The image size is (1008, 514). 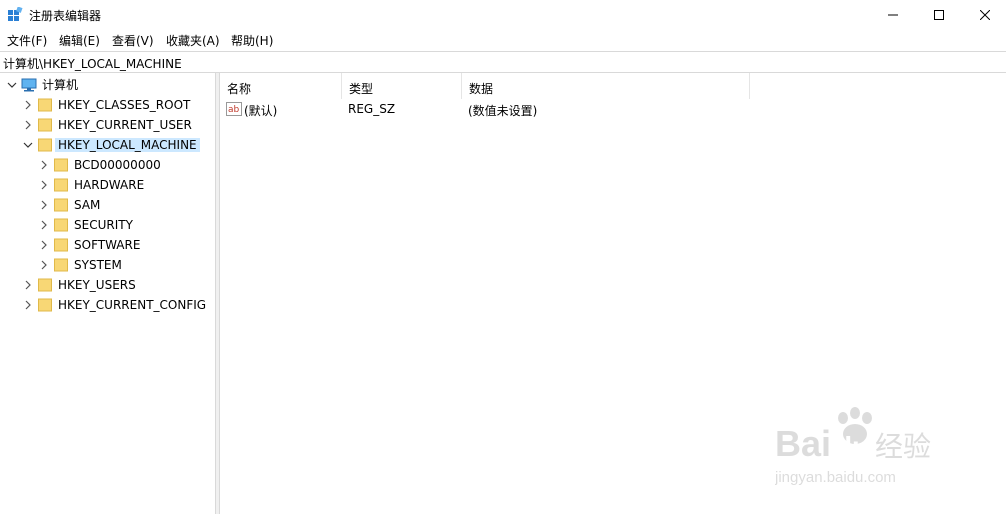 I want to click on close-icon, so click(x=985, y=15).